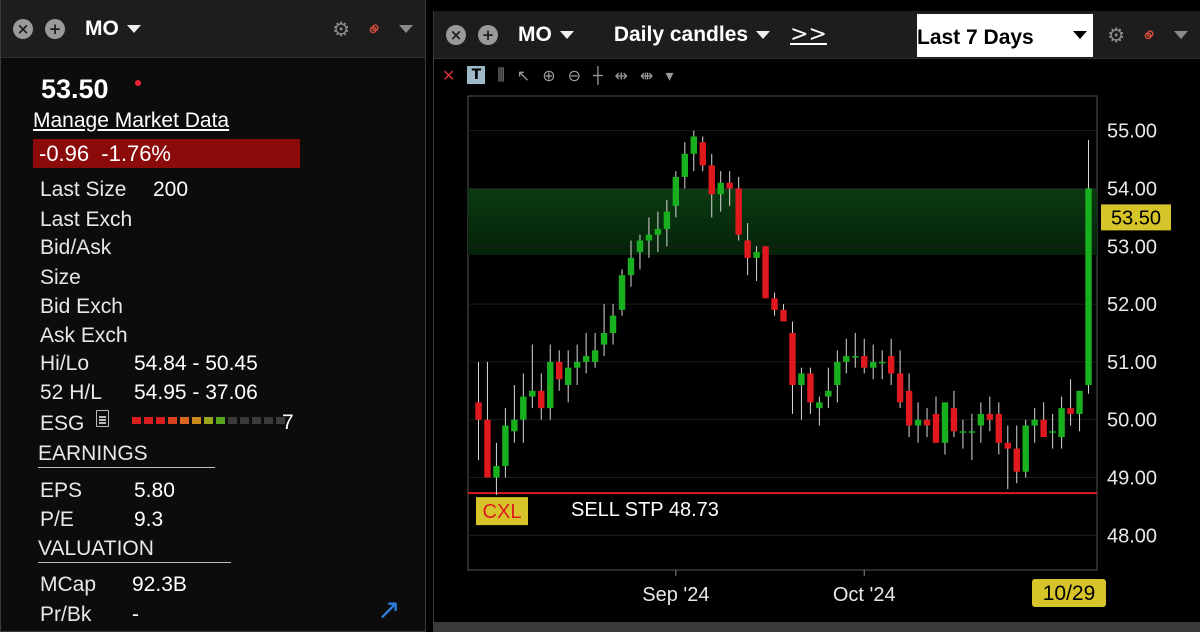  Describe the element at coordinates (448, 75) in the screenshot. I see `delete-drawings-icon: ✕` at that location.